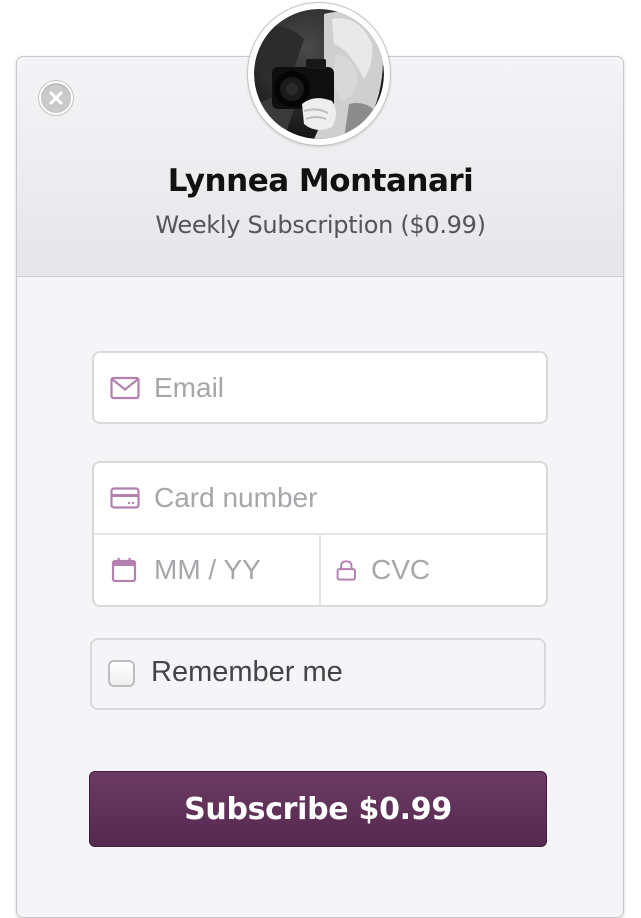 The height and width of the screenshot is (918, 641). I want to click on cvc-placeholder: CVC, so click(401, 569).